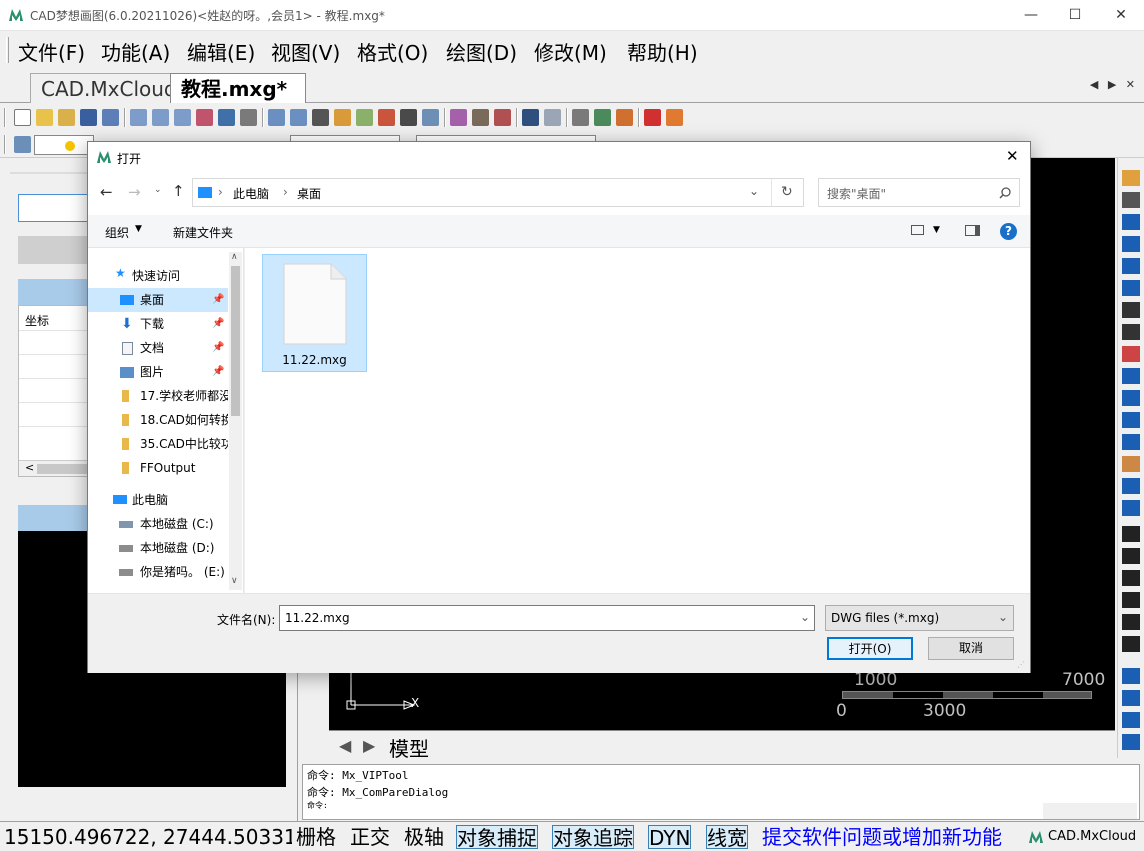 The width and height of the screenshot is (1144, 851). Describe the element at coordinates (917, 230) in the screenshot. I see `view-options-icon` at that location.